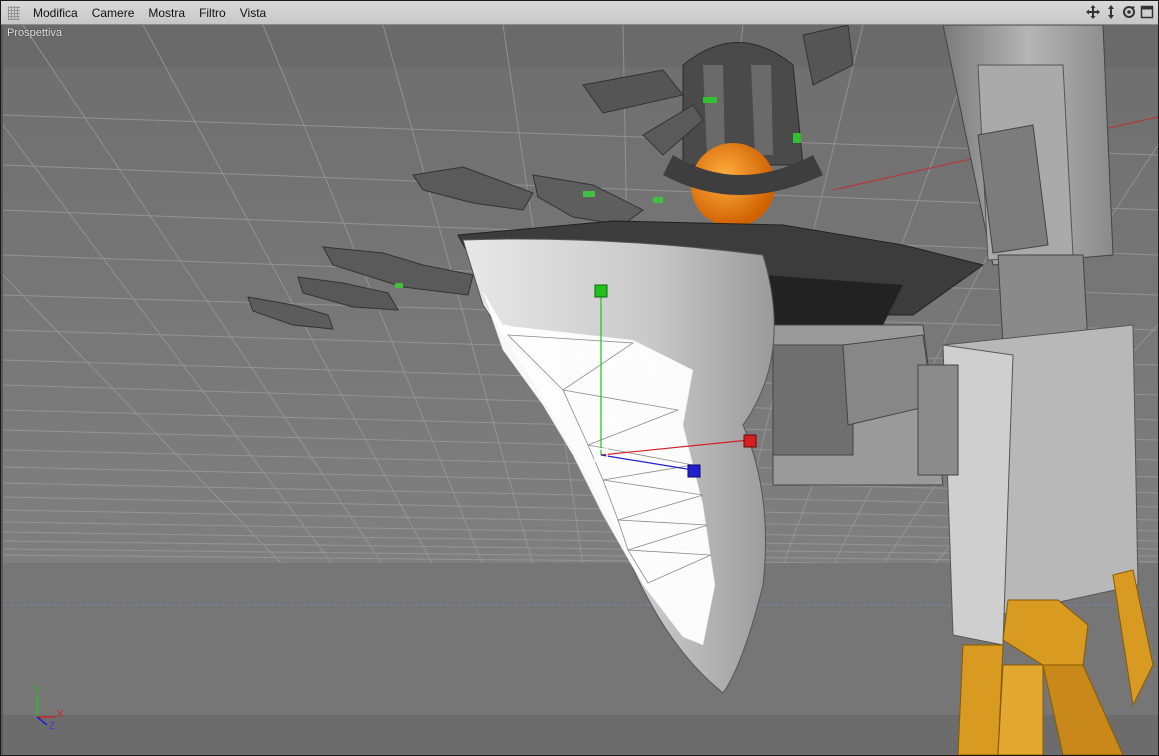  Describe the element at coordinates (1111, 12) in the screenshot. I see `dolly-icon` at that location.